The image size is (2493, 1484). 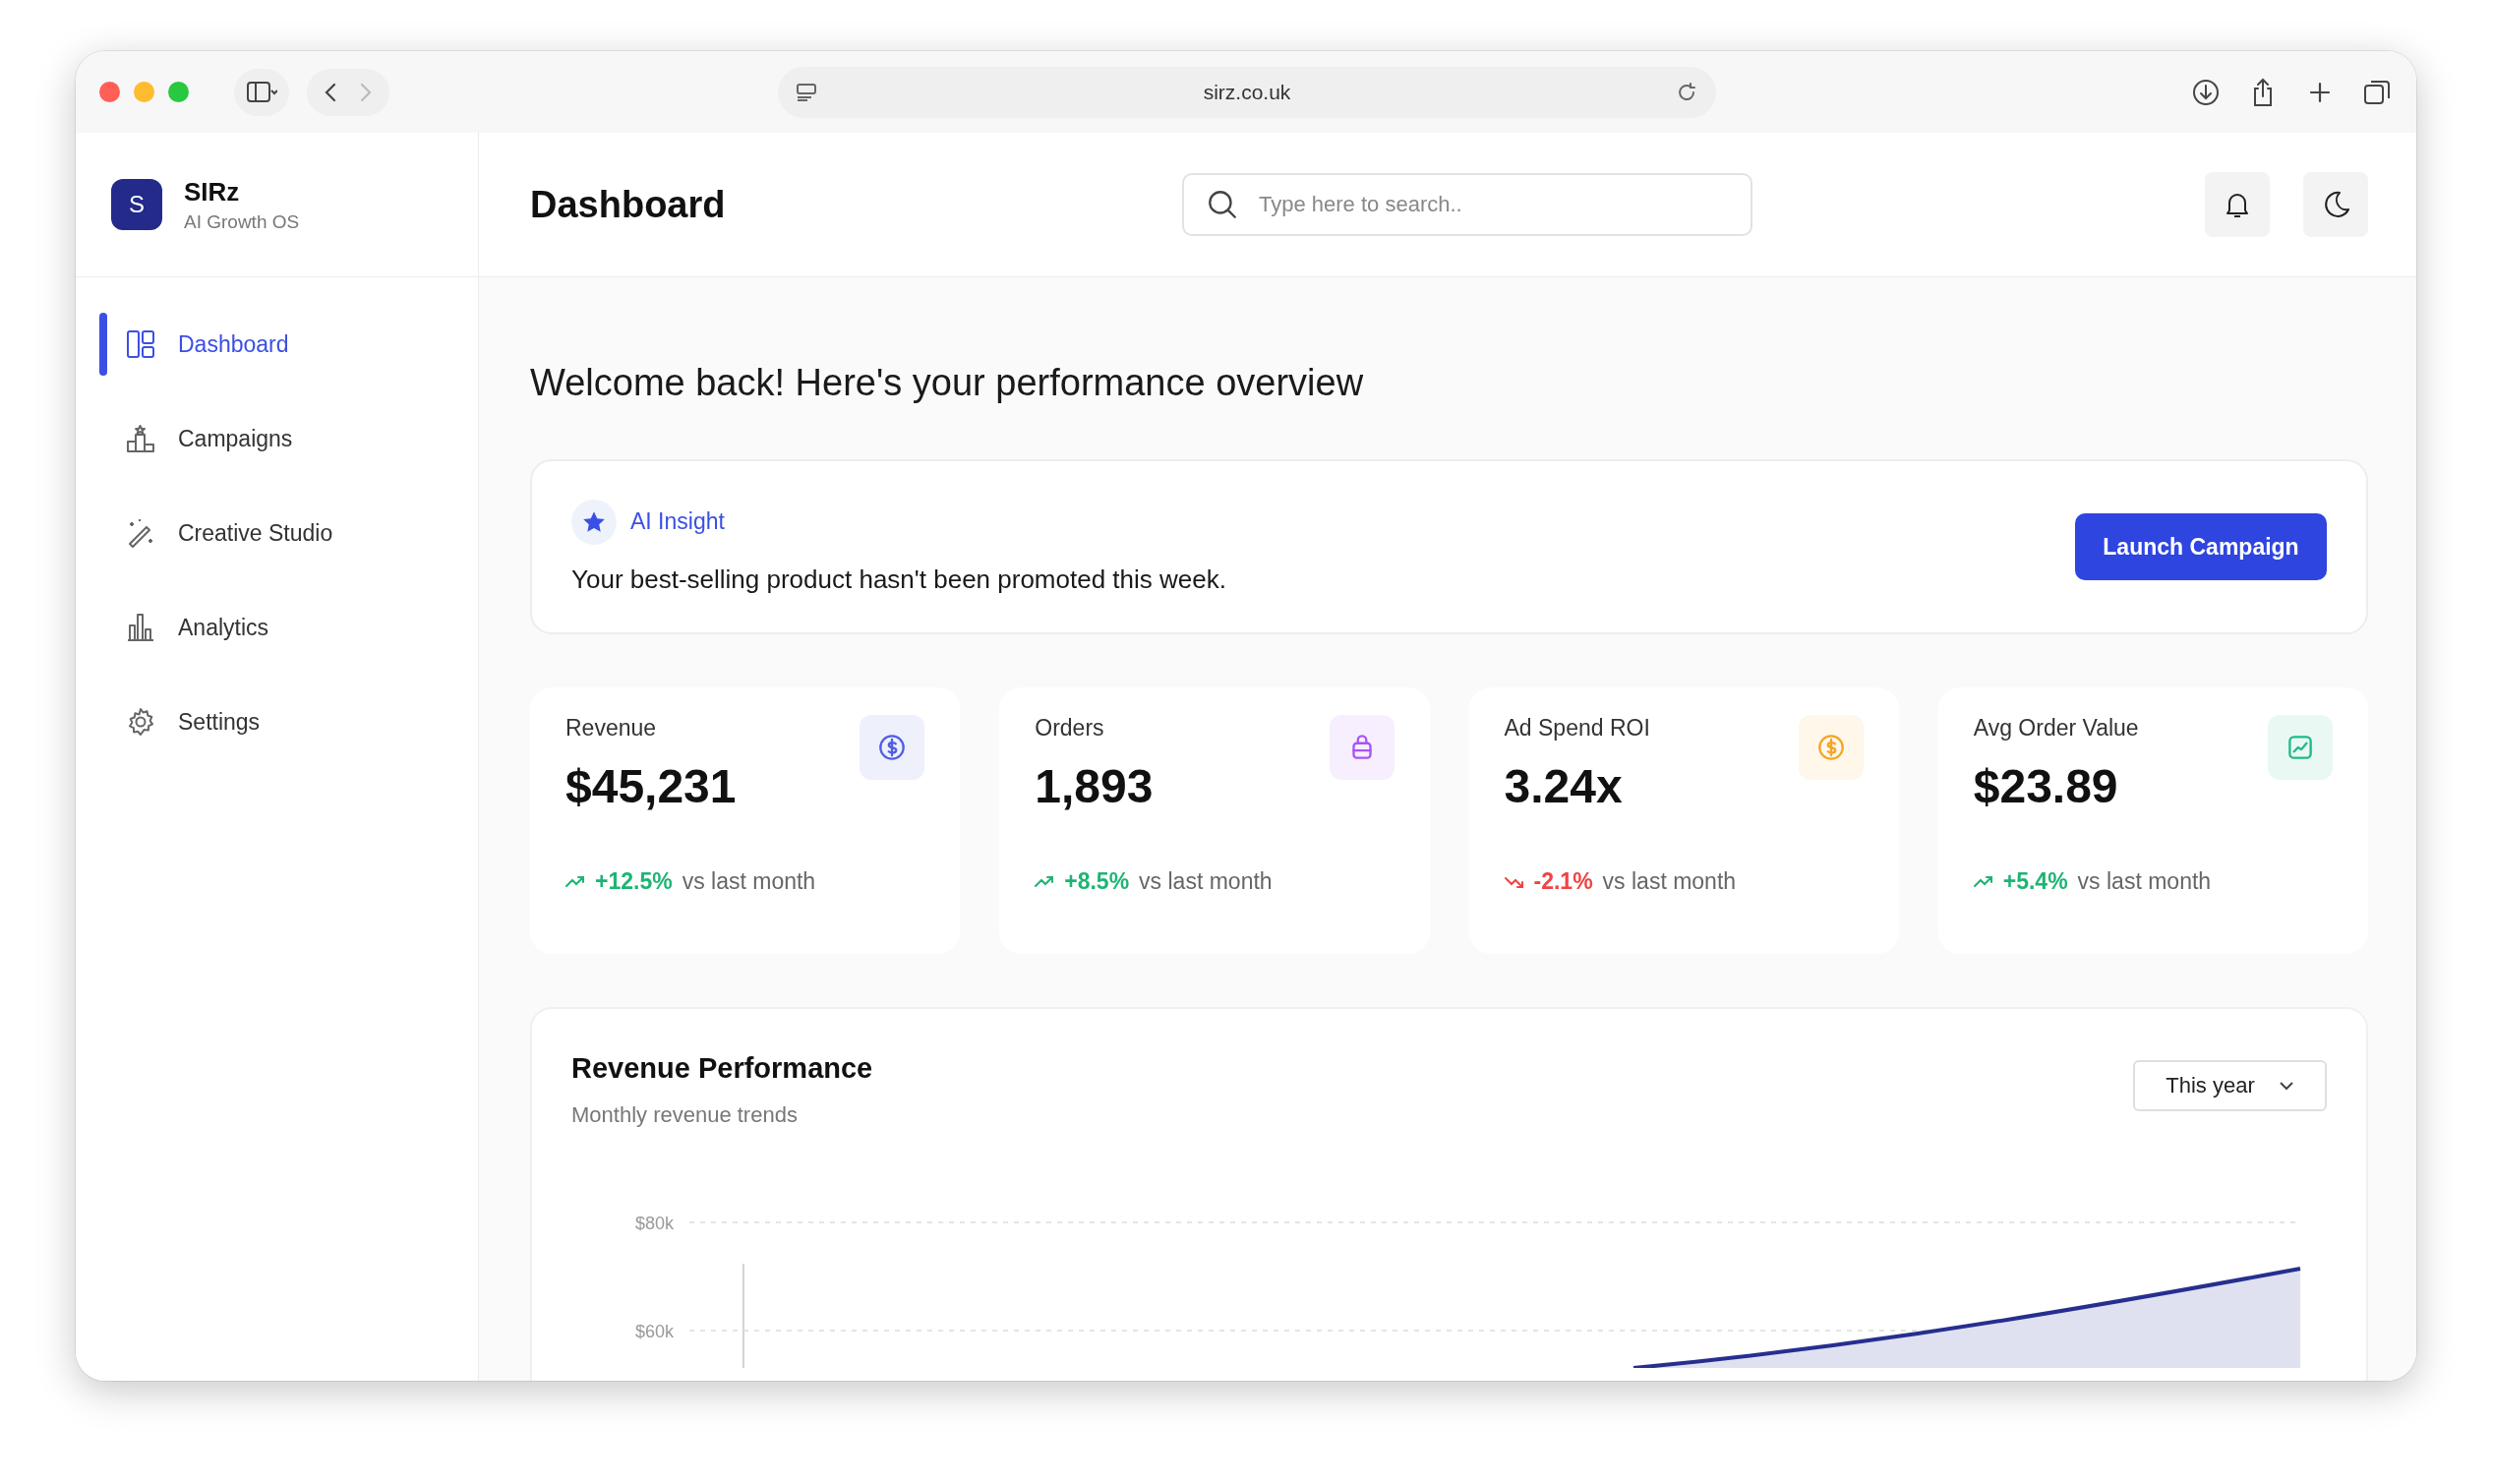 I want to click on address-bar: sirz.co.uk, so click(x=1247, y=92).